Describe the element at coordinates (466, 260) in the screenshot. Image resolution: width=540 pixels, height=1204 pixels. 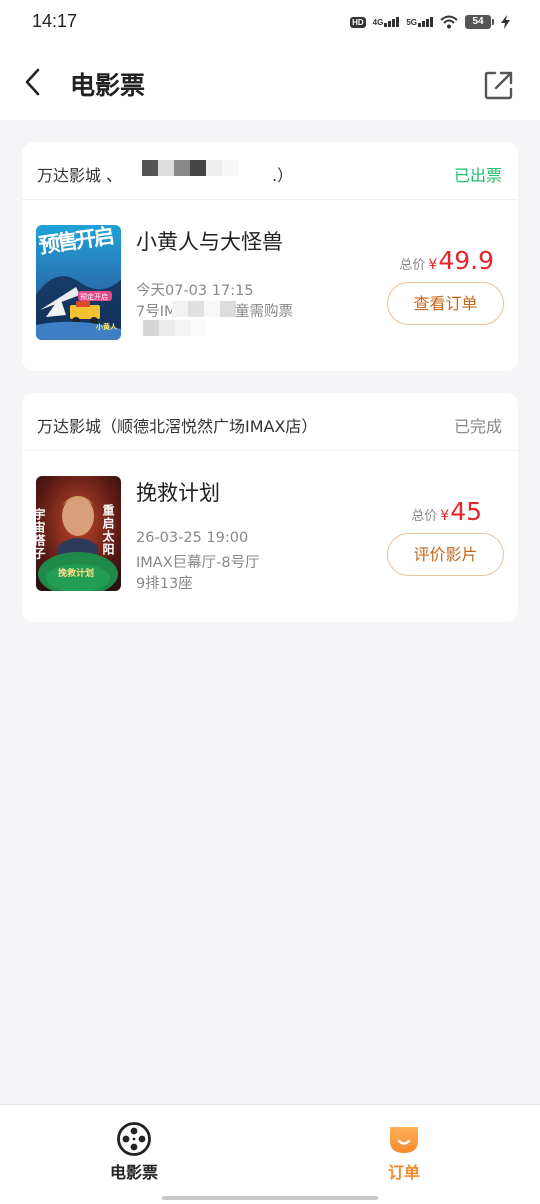
I see `price-value: 49.9` at that location.